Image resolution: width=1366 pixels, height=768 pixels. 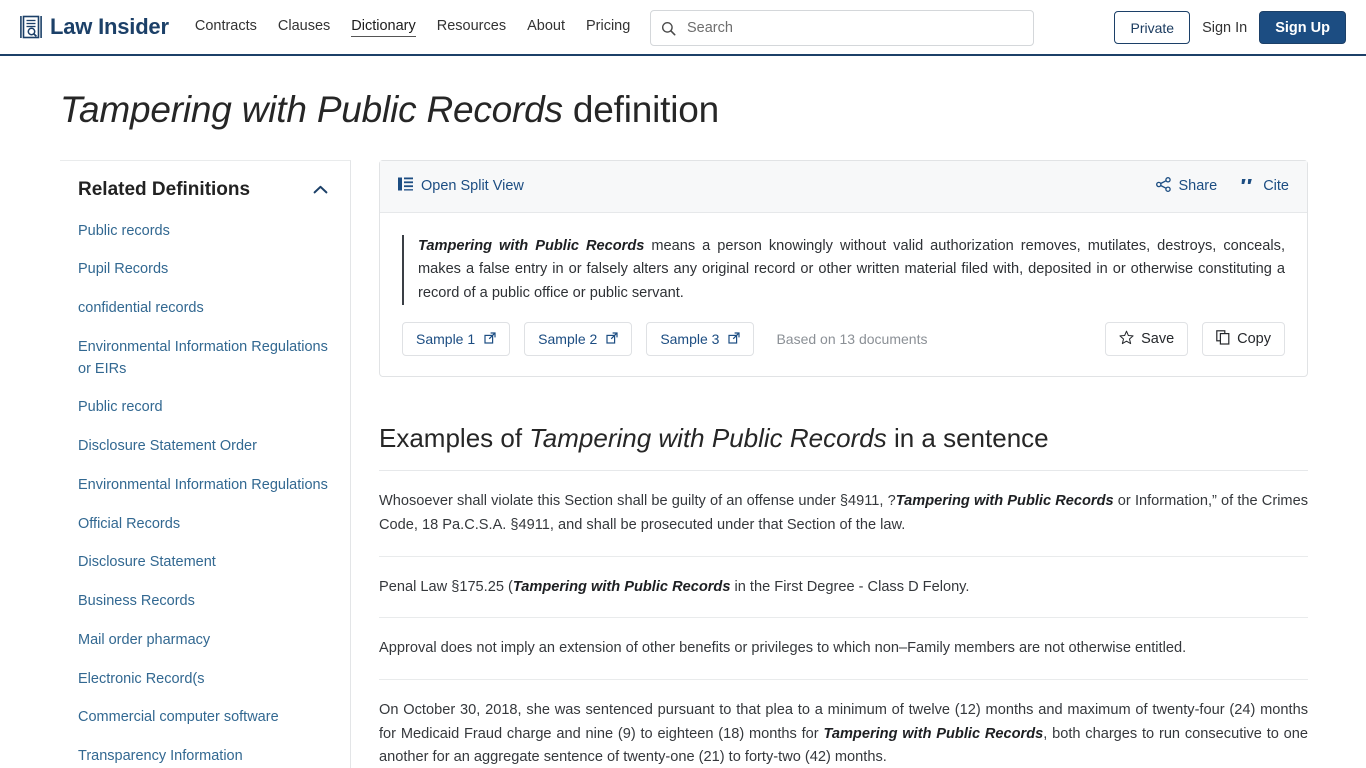 I want to click on sidebar-item-environmental-information-regulations: Environmental Information Regulations, so click(x=203, y=486).